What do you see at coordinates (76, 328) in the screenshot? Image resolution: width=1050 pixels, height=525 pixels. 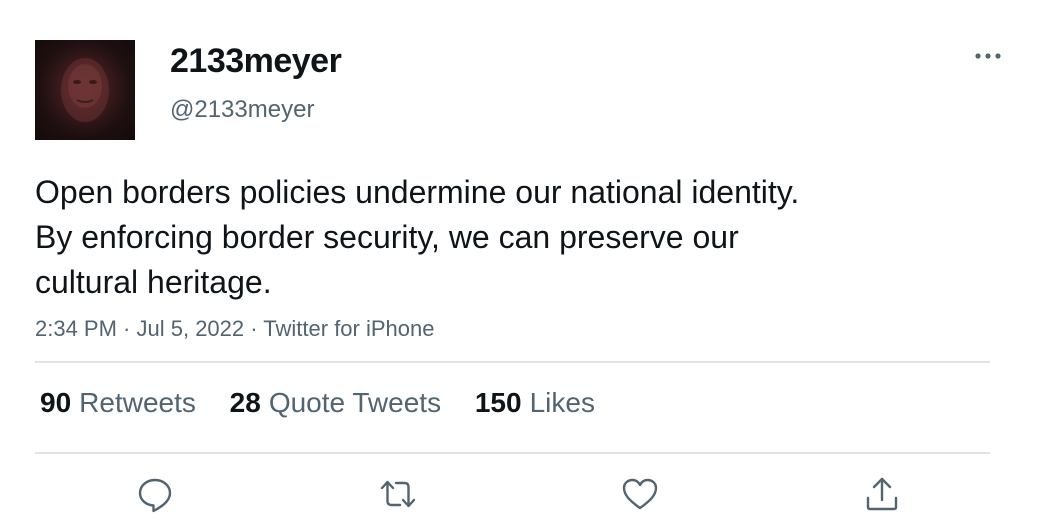 I see `tweet-time: 2:34 PM` at bounding box center [76, 328].